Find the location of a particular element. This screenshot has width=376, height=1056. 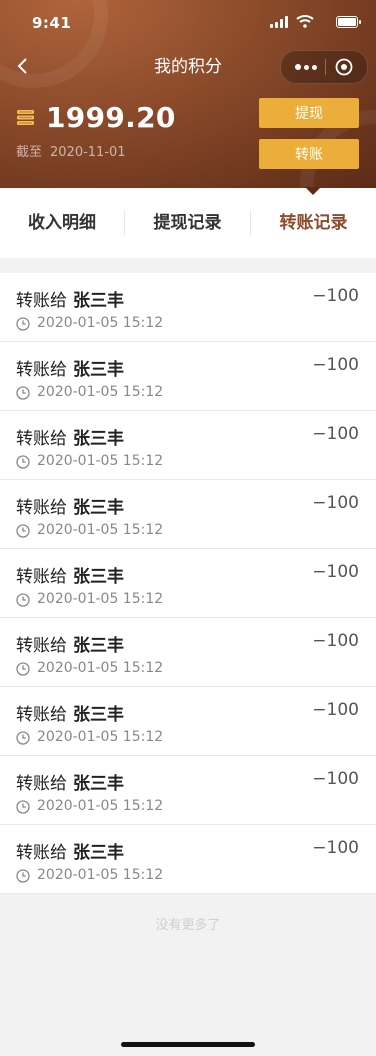

mini-program-capsule is located at coordinates (324, 67).